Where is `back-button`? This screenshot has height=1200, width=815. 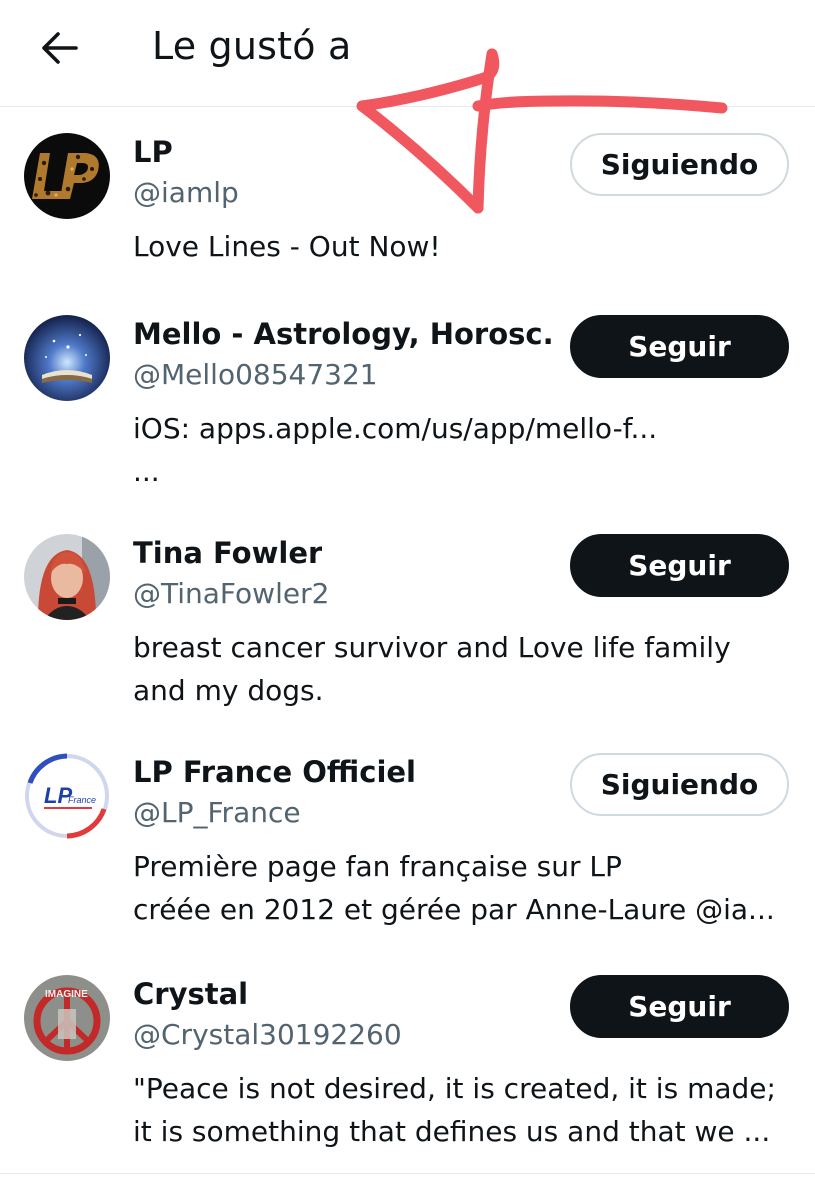 back-button is located at coordinates (60, 48).